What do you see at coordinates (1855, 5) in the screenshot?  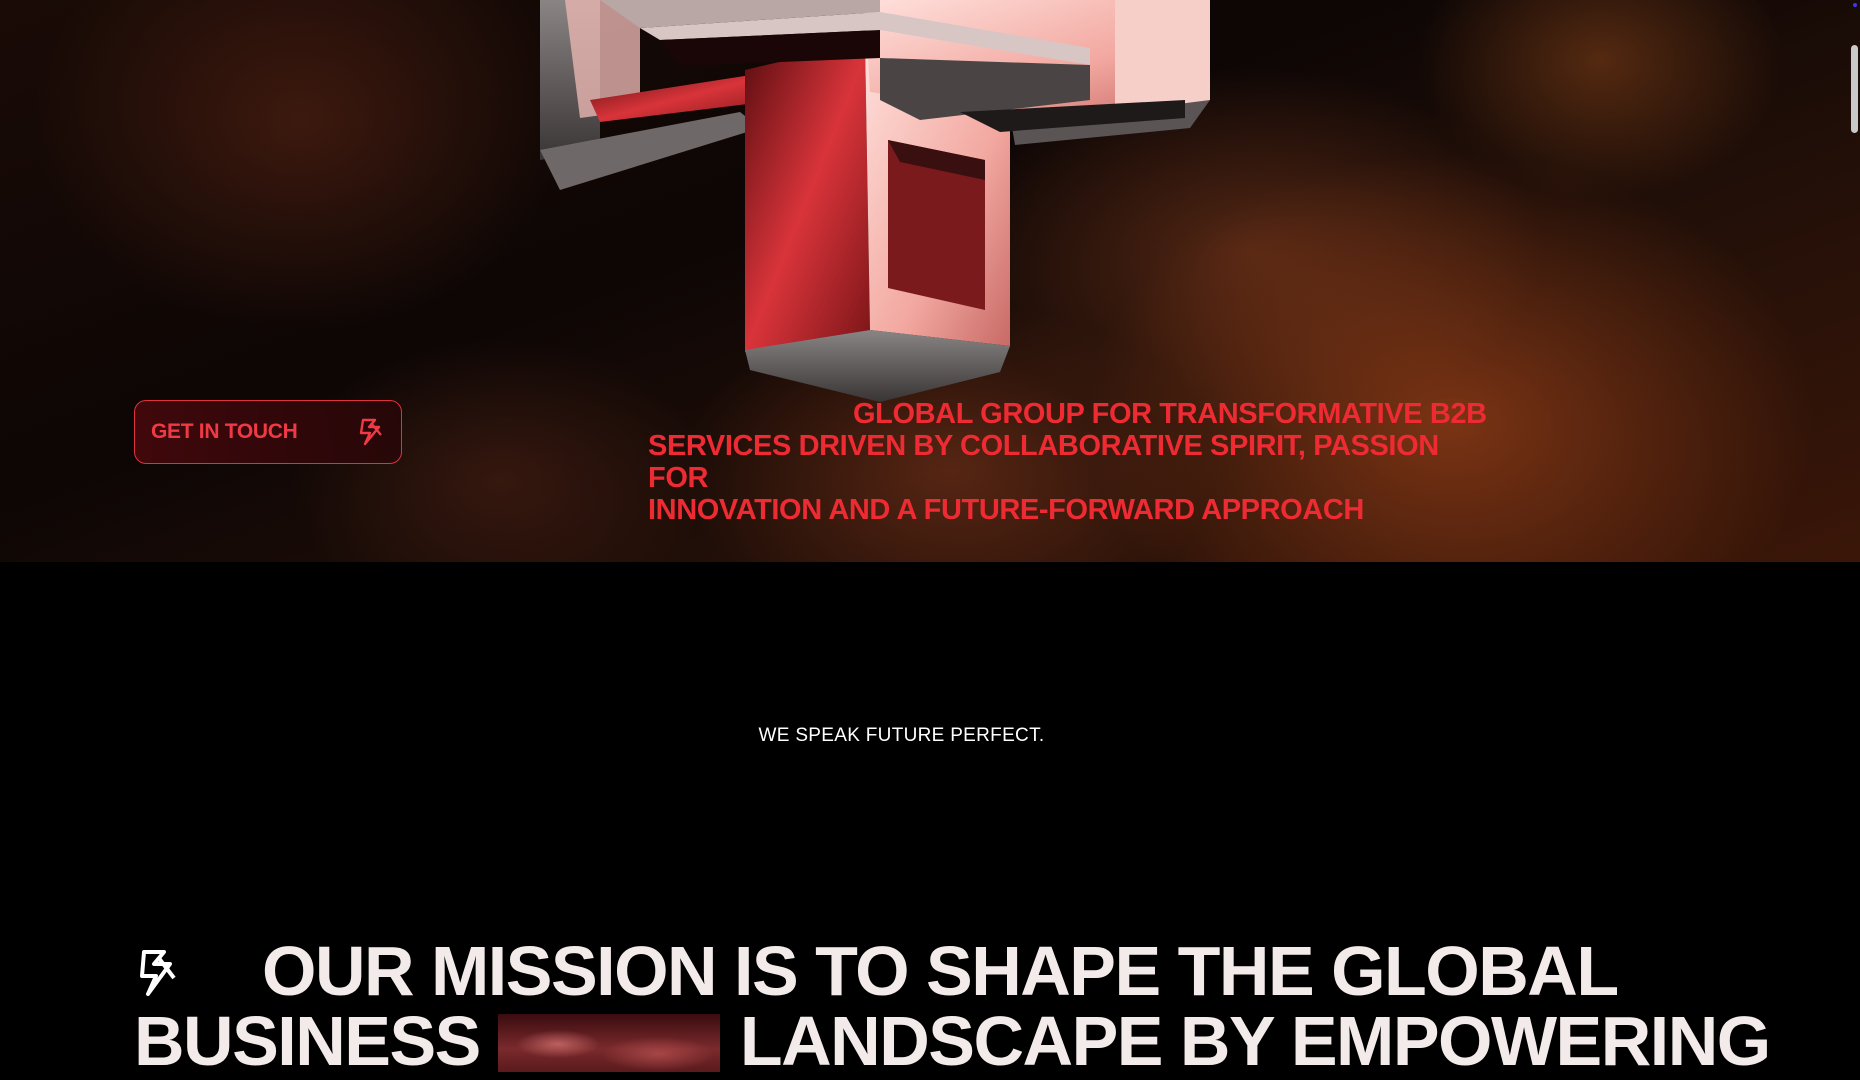 I see `corner-indicator` at bounding box center [1855, 5].